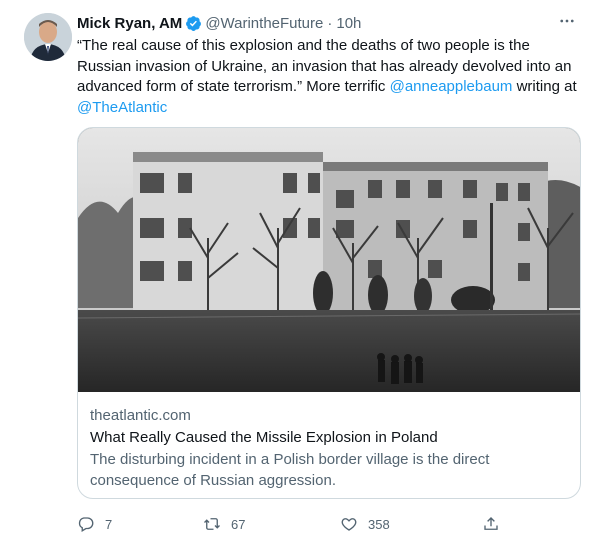 The width and height of the screenshot is (598, 544). What do you see at coordinates (129, 23) in the screenshot?
I see `author-name: Mick Ryan, AM` at bounding box center [129, 23].